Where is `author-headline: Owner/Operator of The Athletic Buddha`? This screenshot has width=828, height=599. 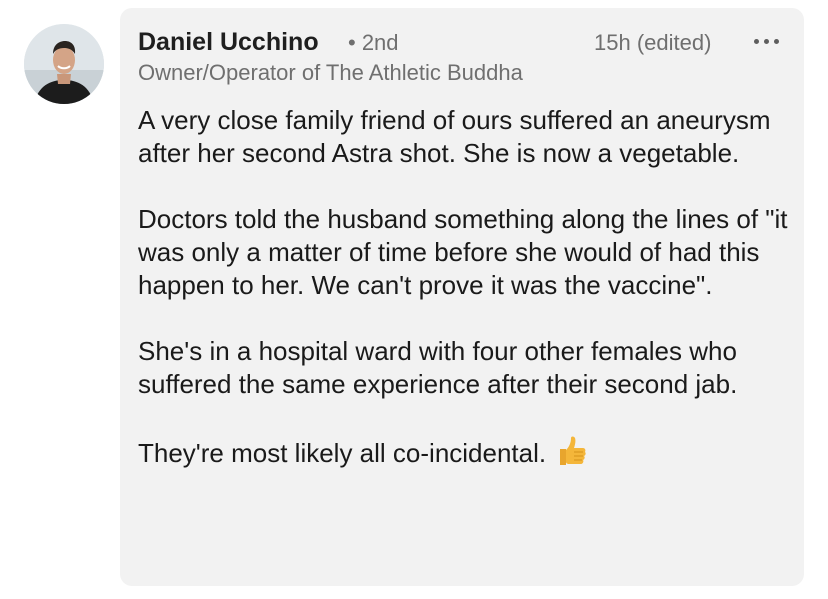 author-headline: Owner/Operator of The Athletic Buddha is located at coordinates (330, 72).